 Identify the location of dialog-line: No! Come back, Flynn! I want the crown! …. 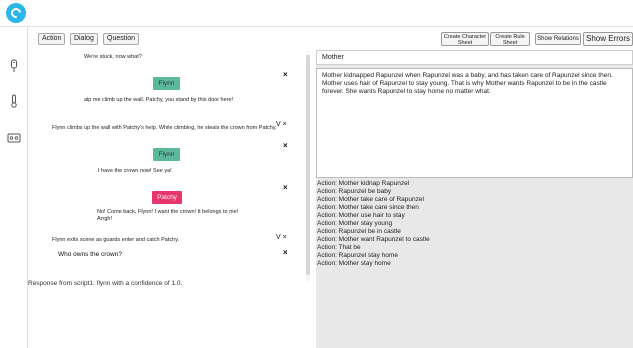
(173, 216).